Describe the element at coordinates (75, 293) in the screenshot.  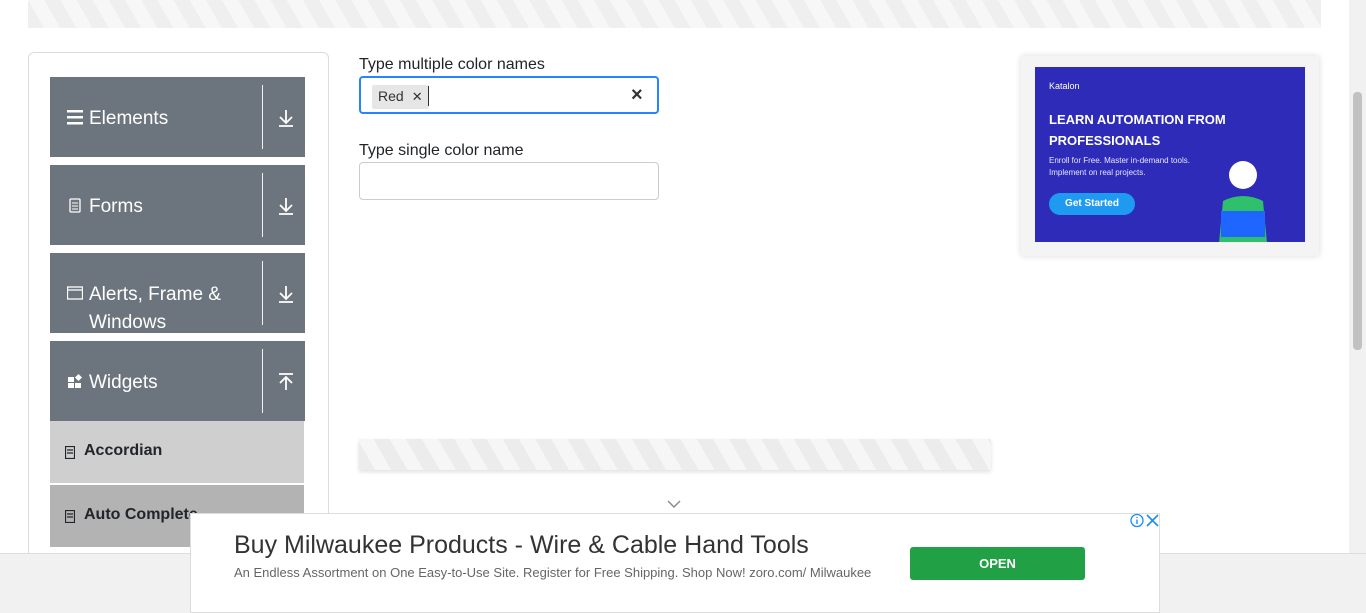
I see `window-icon` at that location.